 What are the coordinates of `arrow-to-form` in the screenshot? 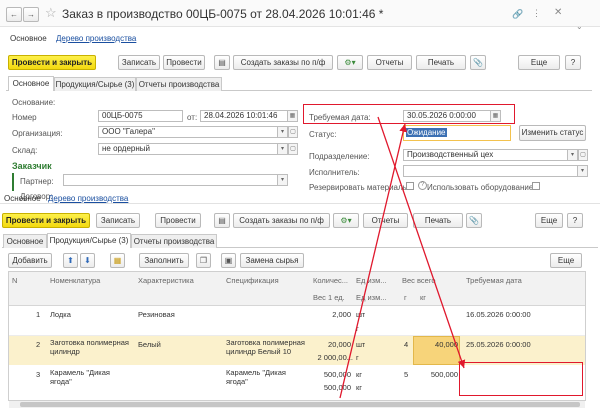 It's located at (373, 261).